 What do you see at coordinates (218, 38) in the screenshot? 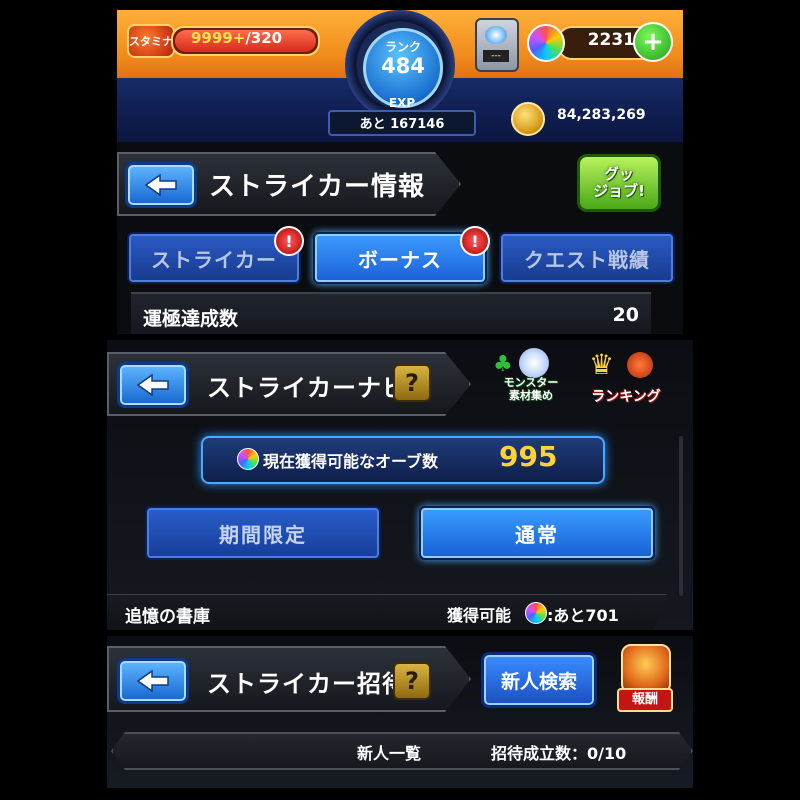
I see `stamina-current: 9999+` at bounding box center [218, 38].